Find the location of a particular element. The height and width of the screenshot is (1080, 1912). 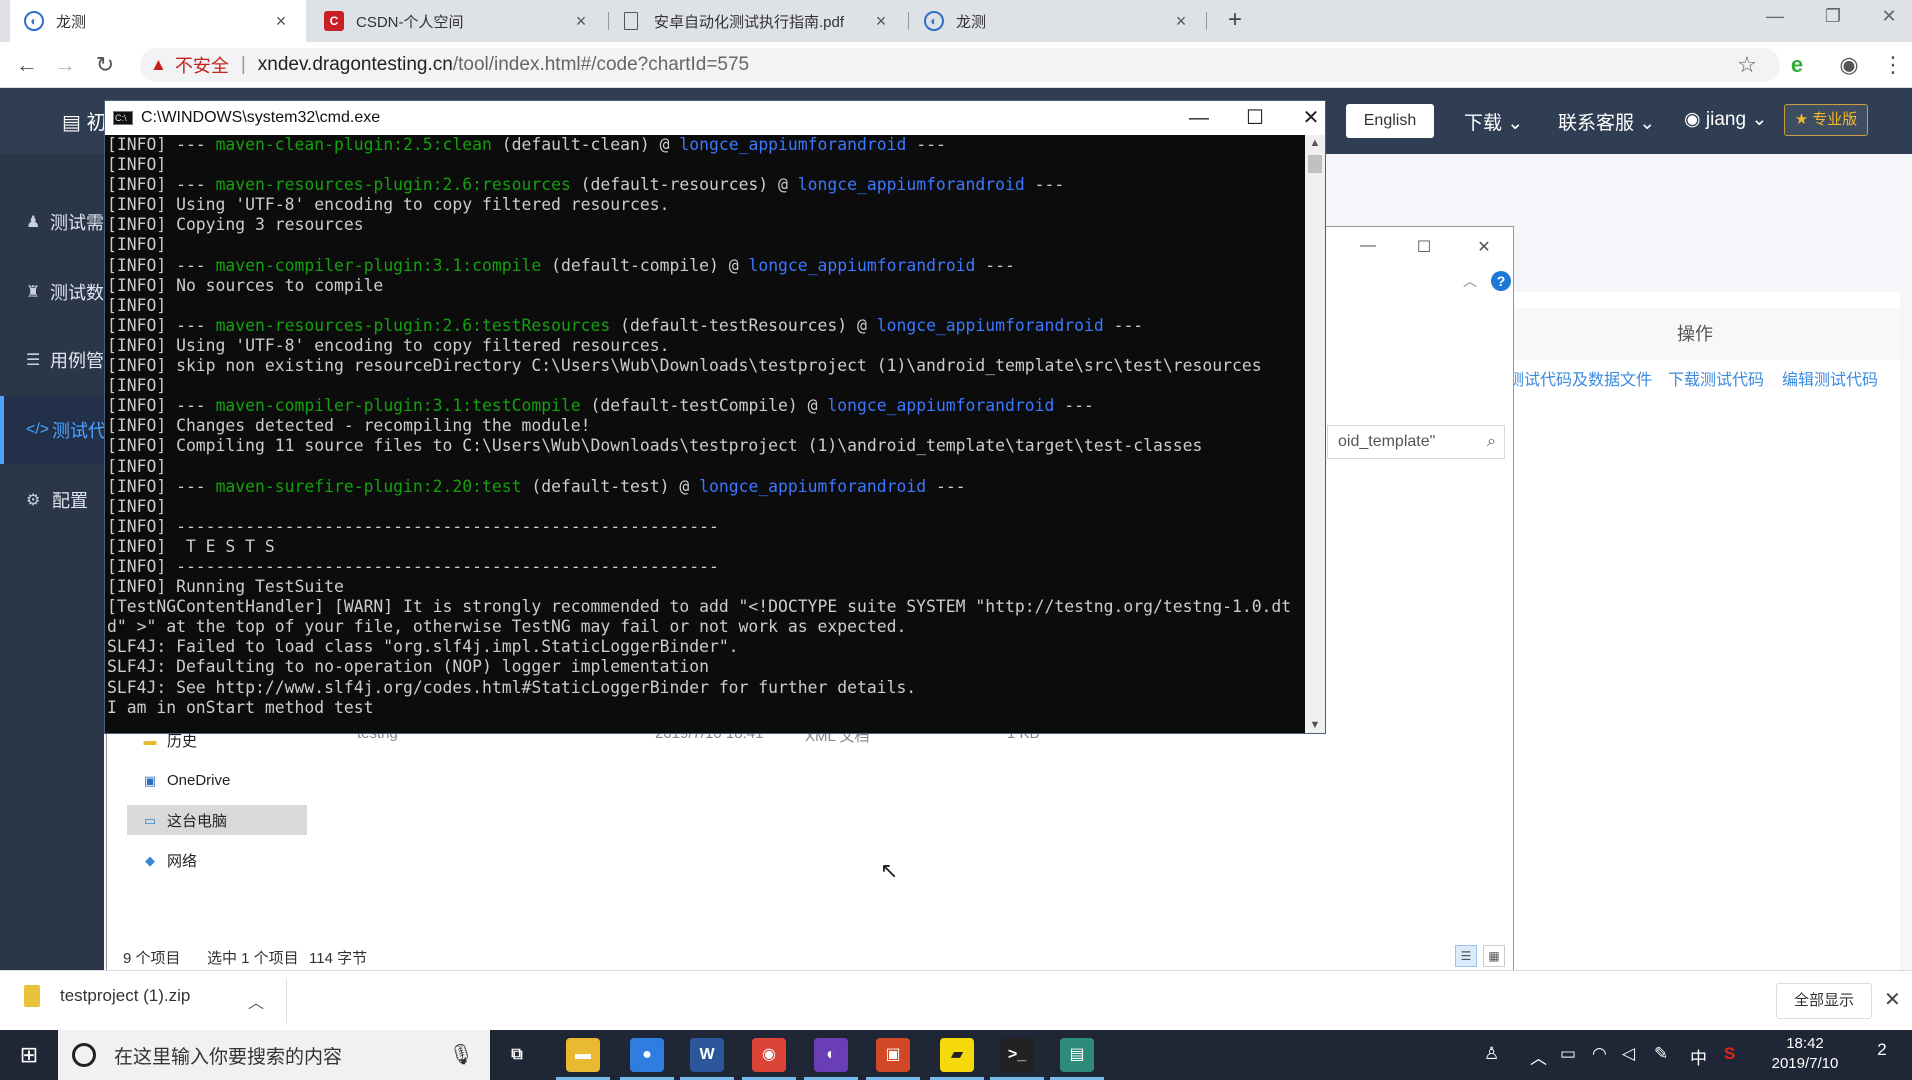

nav-download: 下载 ⌄ is located at coordinates (1493, 121).